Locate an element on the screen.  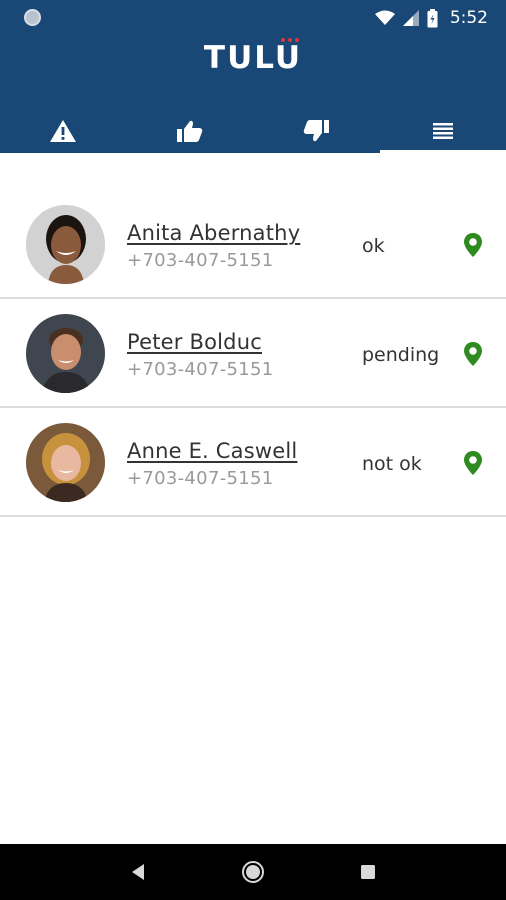
tab-thumbs-down is located at coordinates (316, 130).